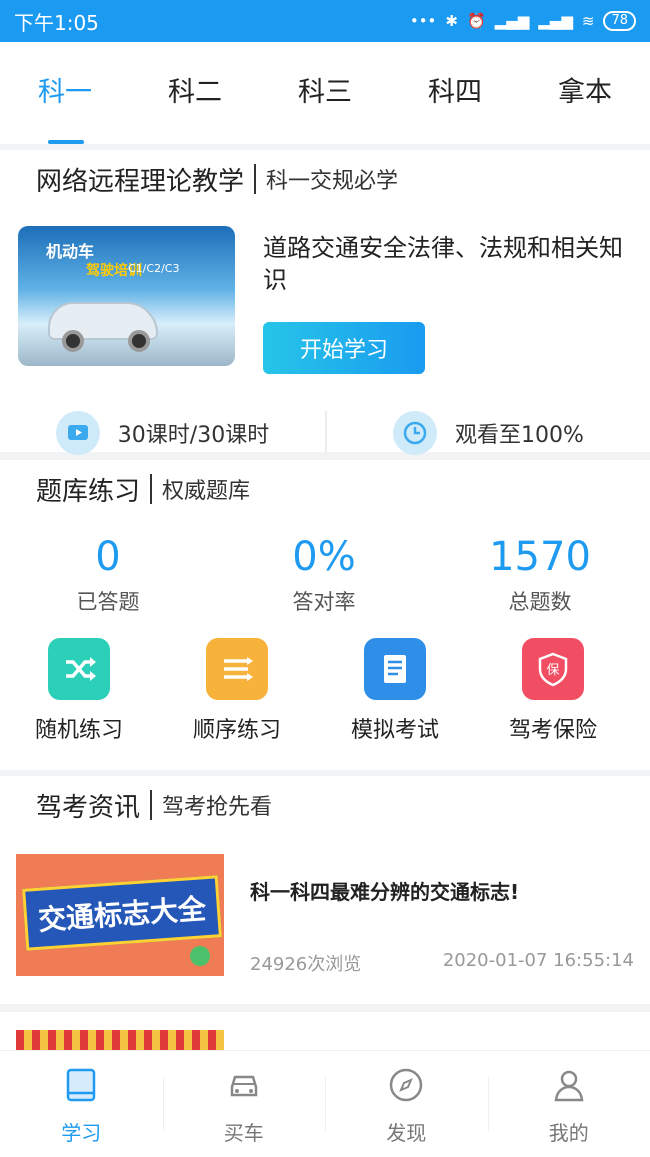 The width and height of the screenshot is (650, 1157). What do you see at coordinates (324, 602) in the screenshot?
I see `stat-label: 答对率` at bounding box center [324, 602].